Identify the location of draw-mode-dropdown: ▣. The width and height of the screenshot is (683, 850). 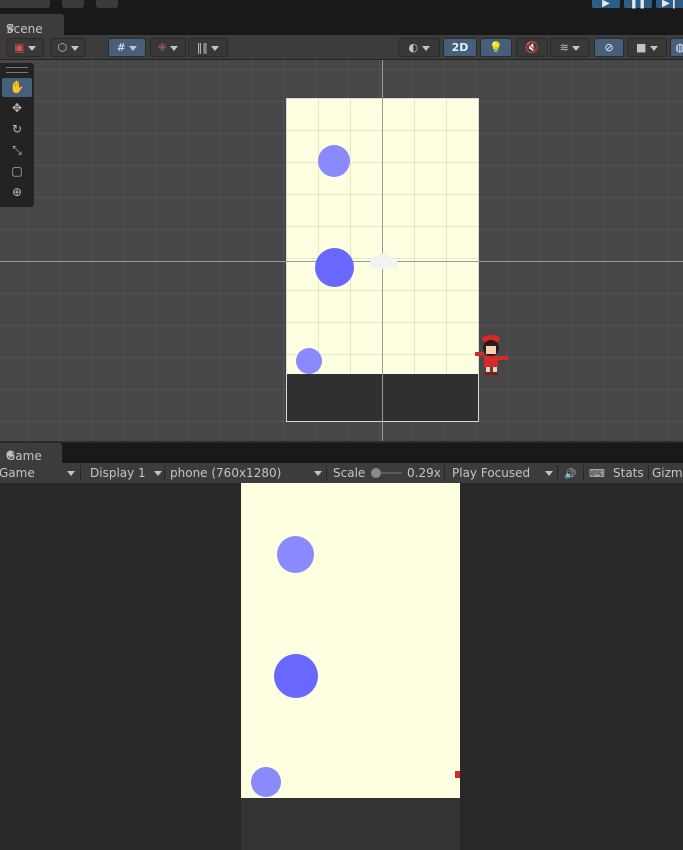
(25, 47).